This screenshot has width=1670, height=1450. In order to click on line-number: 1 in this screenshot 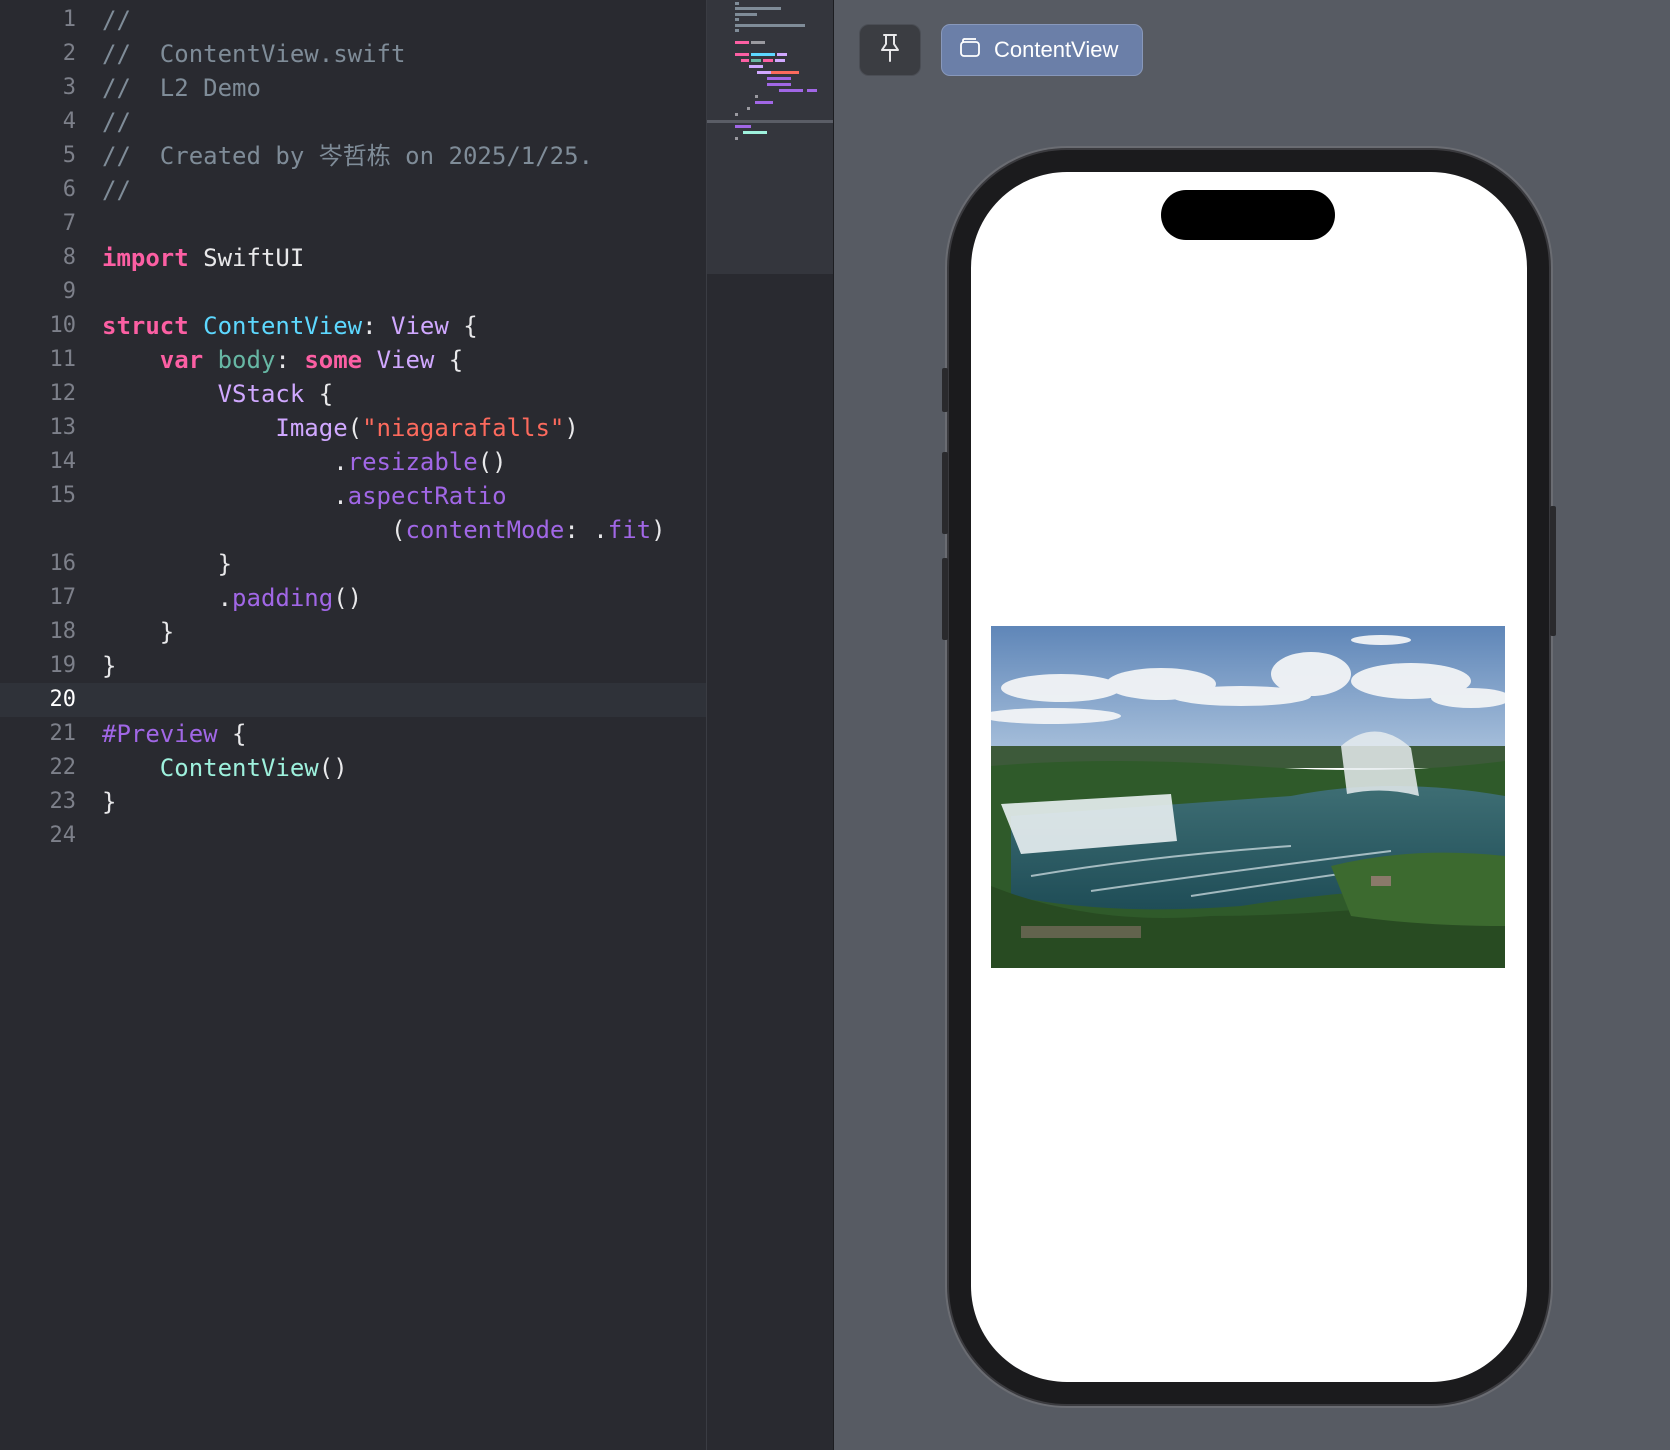, I will do `click(69, 19)`.